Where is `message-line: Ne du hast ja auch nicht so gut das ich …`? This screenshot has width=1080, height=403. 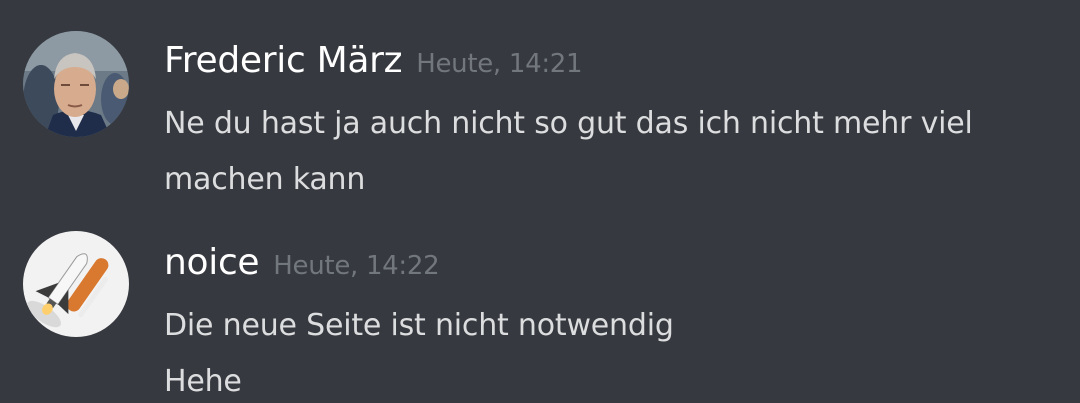
message-line: Ne du hast ja auch nicht so gut das ich … is located at coordinates (568, 123).